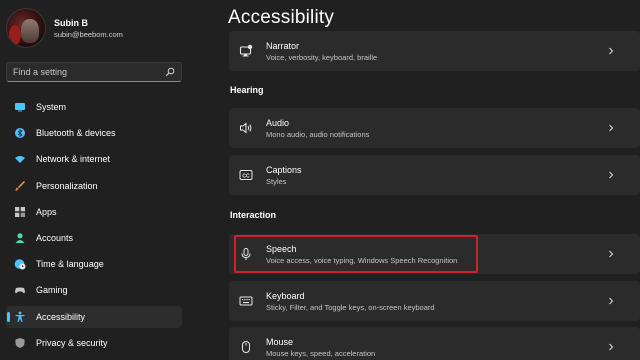 This screenshot has width=640, height=360. Describe the element at coordinates (284, 169) in the screenshot. I see `captions-title: Captions` at that location.